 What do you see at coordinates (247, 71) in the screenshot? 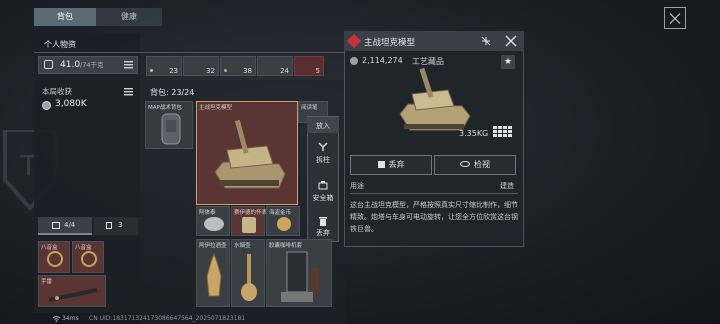
I see `slot-count: 38` at bounding box center [247, 71].